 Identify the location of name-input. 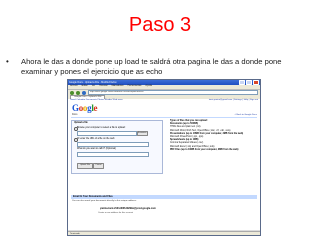
(113, 155).